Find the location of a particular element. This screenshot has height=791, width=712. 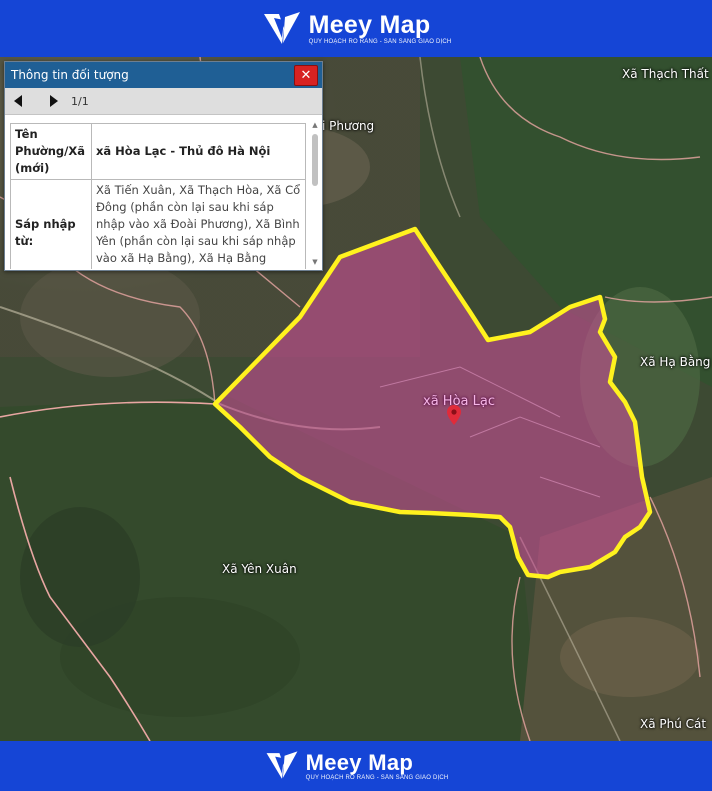

next-button is located at coordinates (54, 101).